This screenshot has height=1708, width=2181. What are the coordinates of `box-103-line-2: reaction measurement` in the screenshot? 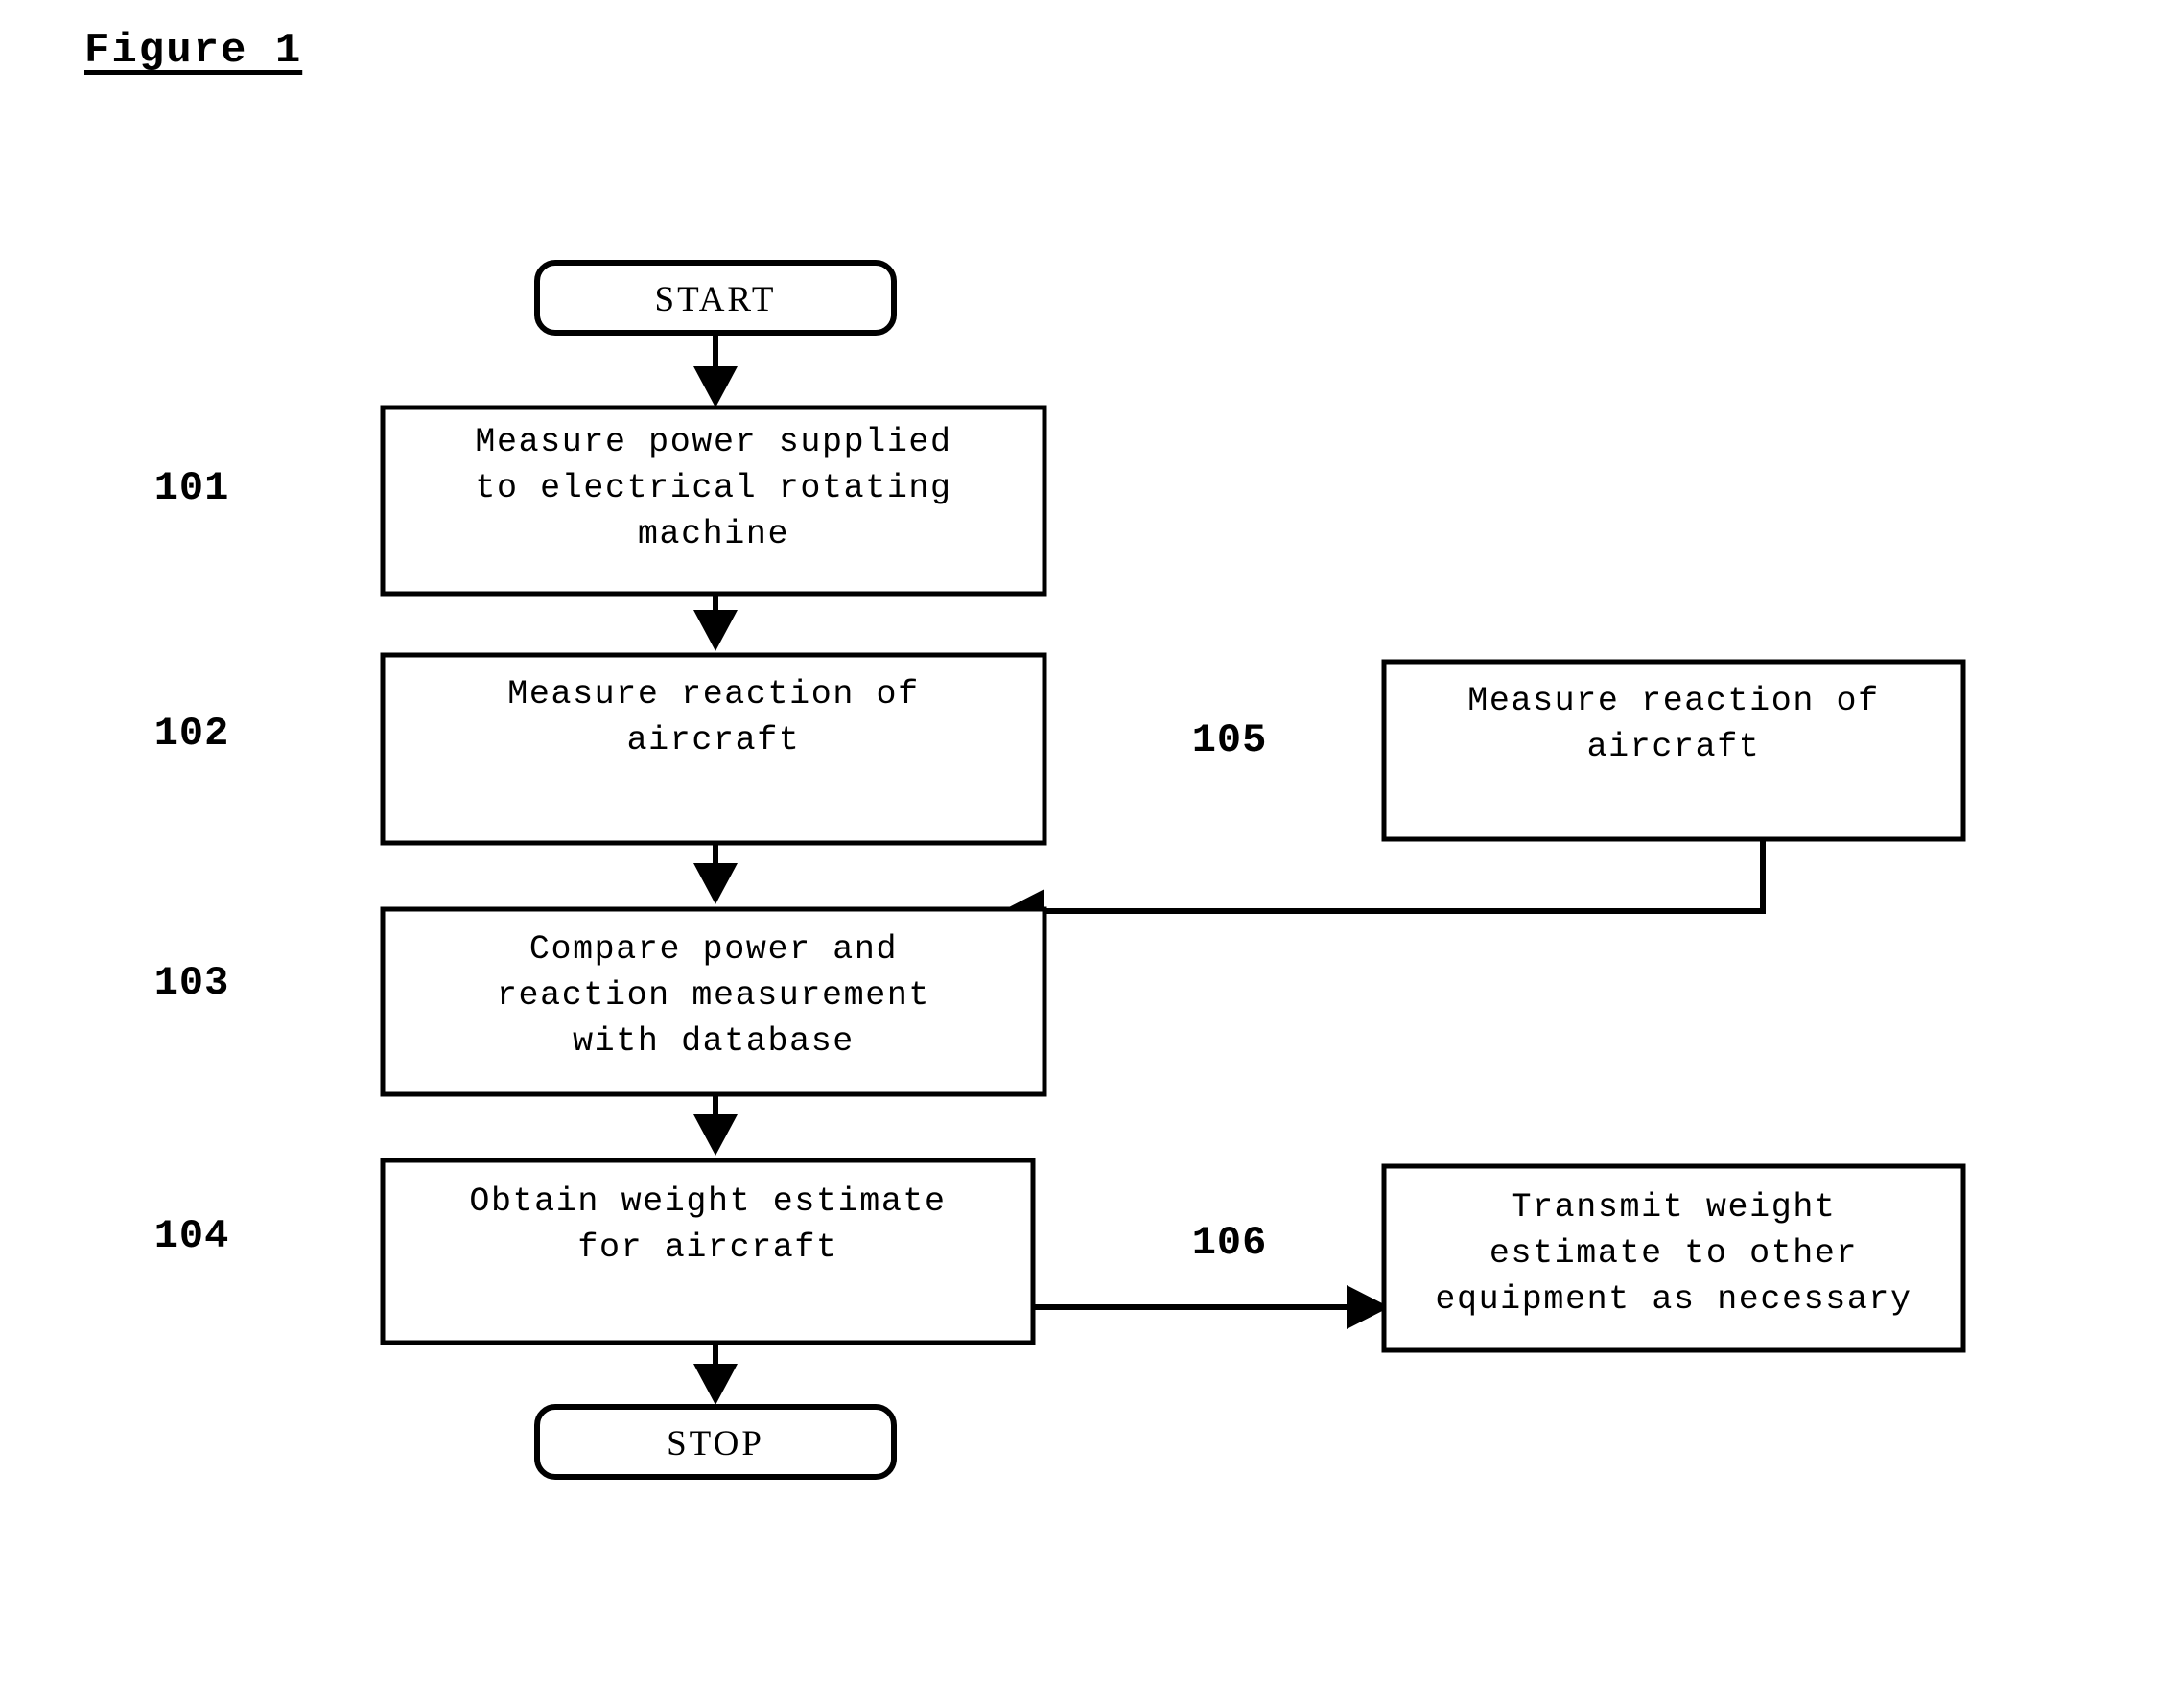 It's located at (714, 996).